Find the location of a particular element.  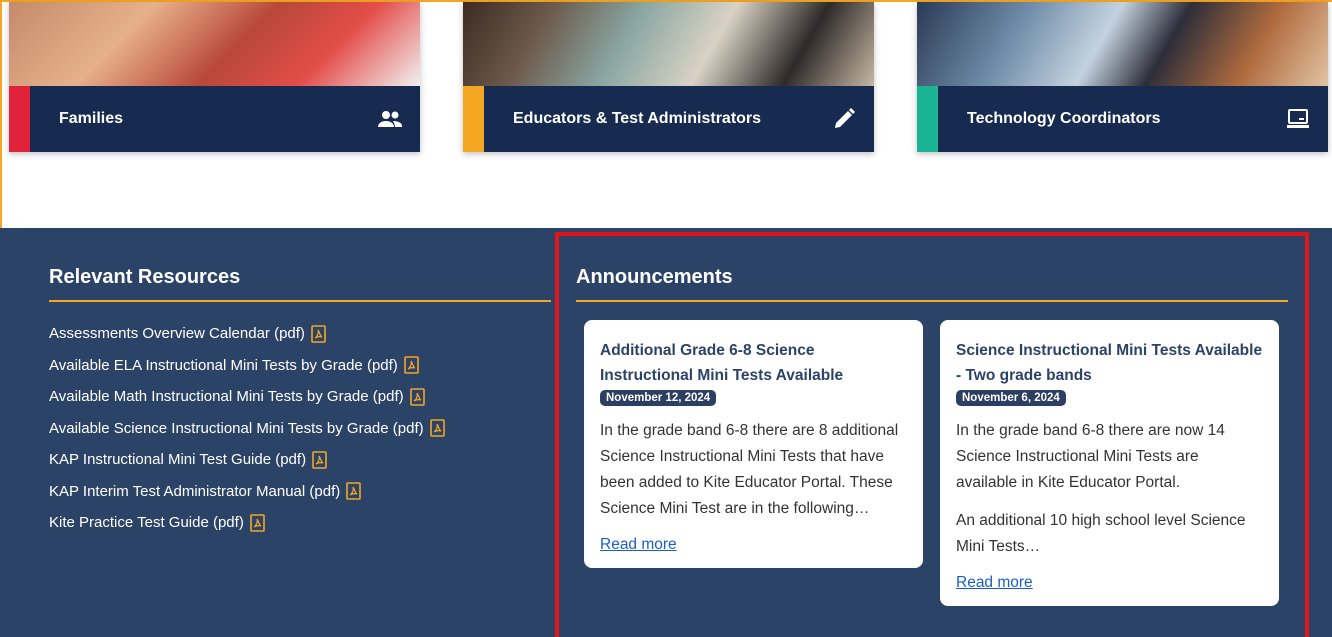

resources-divider is located at coordinates (300, 301).